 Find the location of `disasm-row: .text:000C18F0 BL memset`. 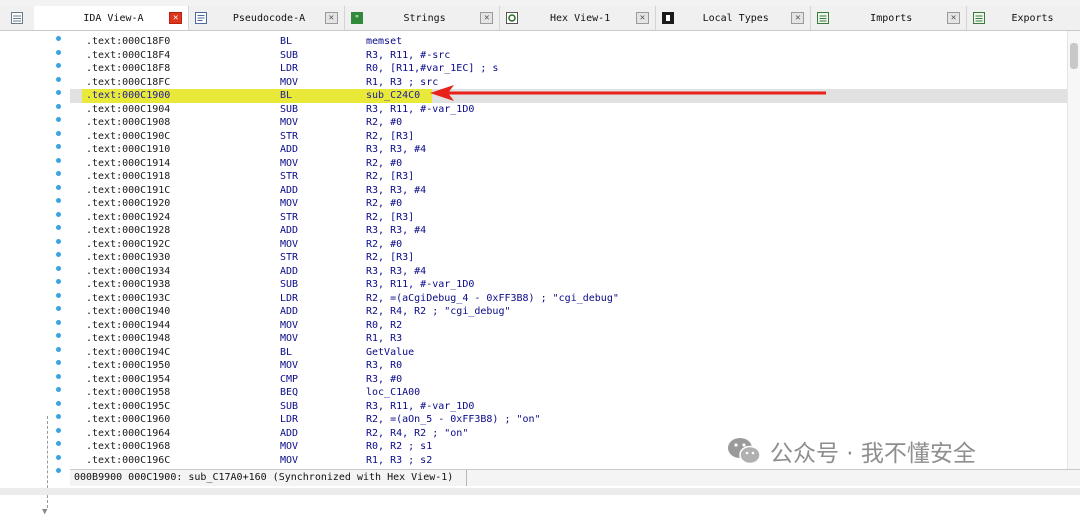

disasm-row: .text:000C18F0 BL memset is located at coordinates (575, 42).